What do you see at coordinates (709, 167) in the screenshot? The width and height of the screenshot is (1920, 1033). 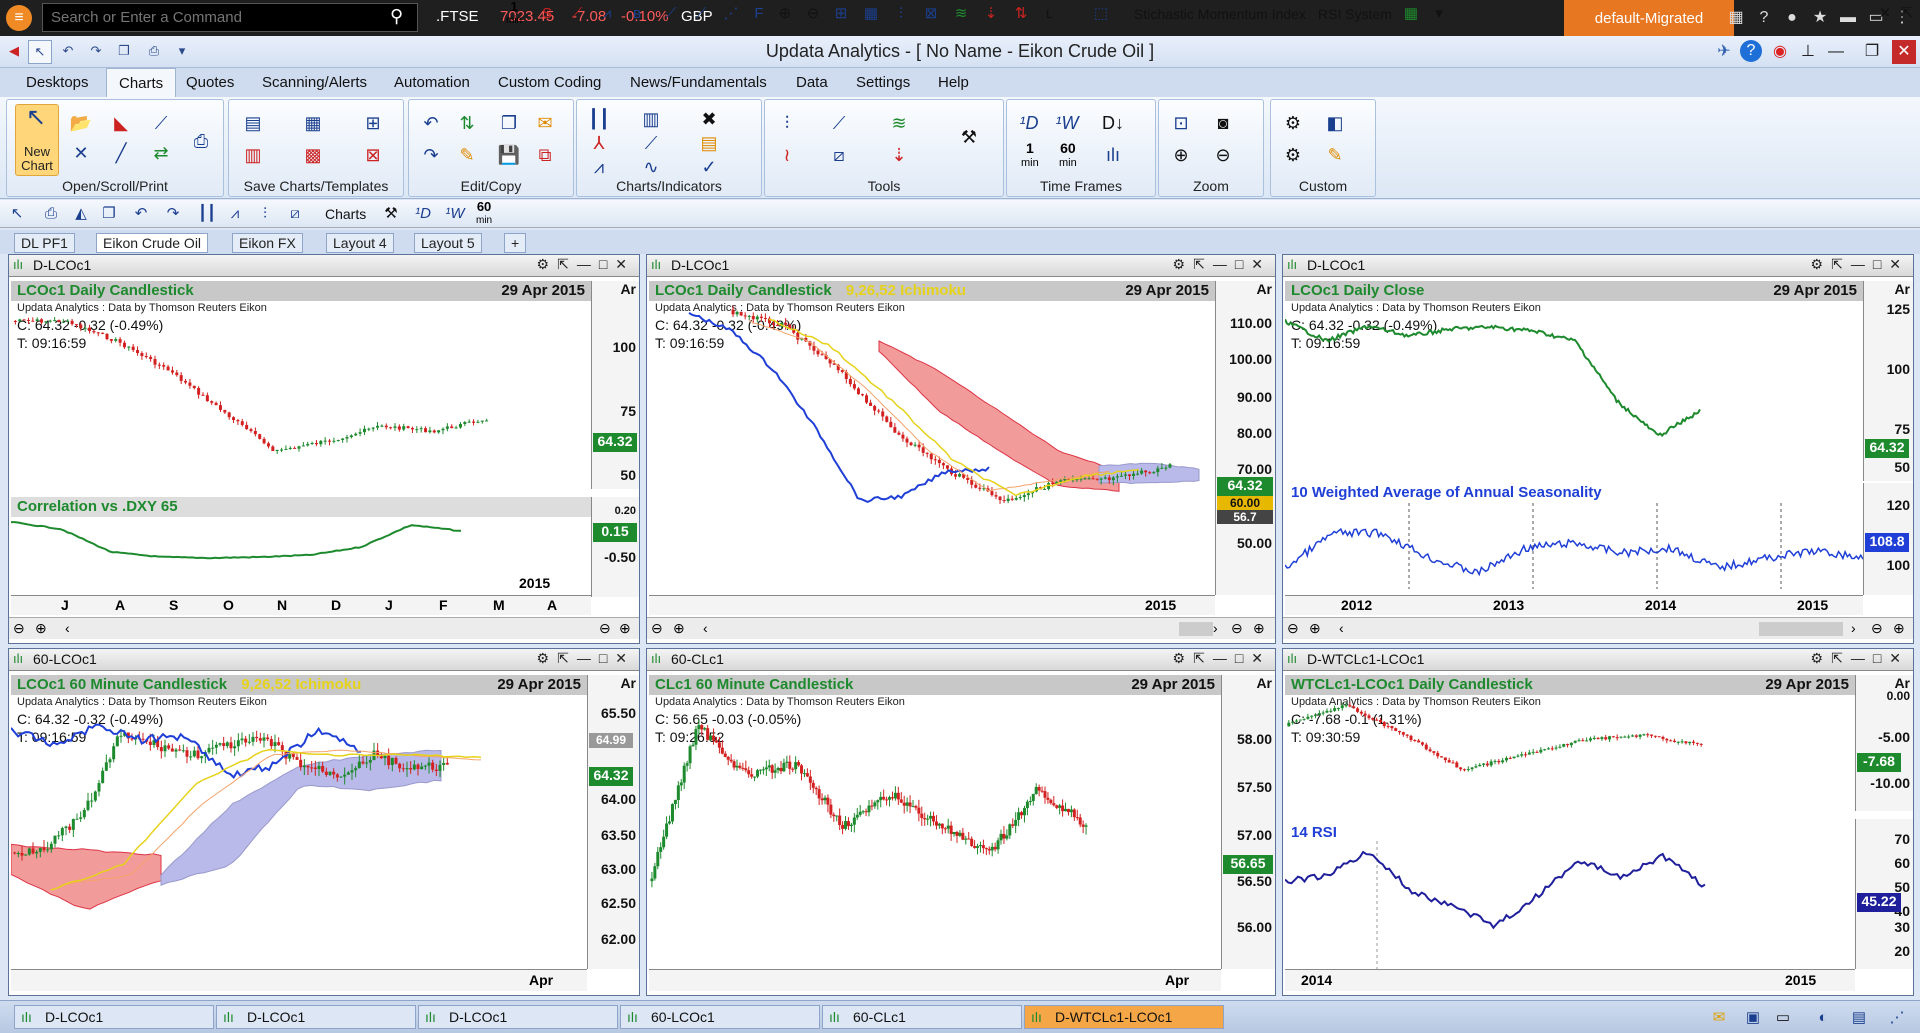 I see `check-icon: ✓` at bounding box center [709, 167].